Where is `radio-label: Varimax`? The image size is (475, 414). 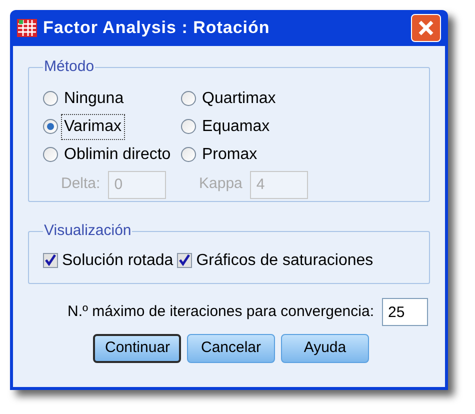 radio-label: Varimax is located at coordinates (92, 127).